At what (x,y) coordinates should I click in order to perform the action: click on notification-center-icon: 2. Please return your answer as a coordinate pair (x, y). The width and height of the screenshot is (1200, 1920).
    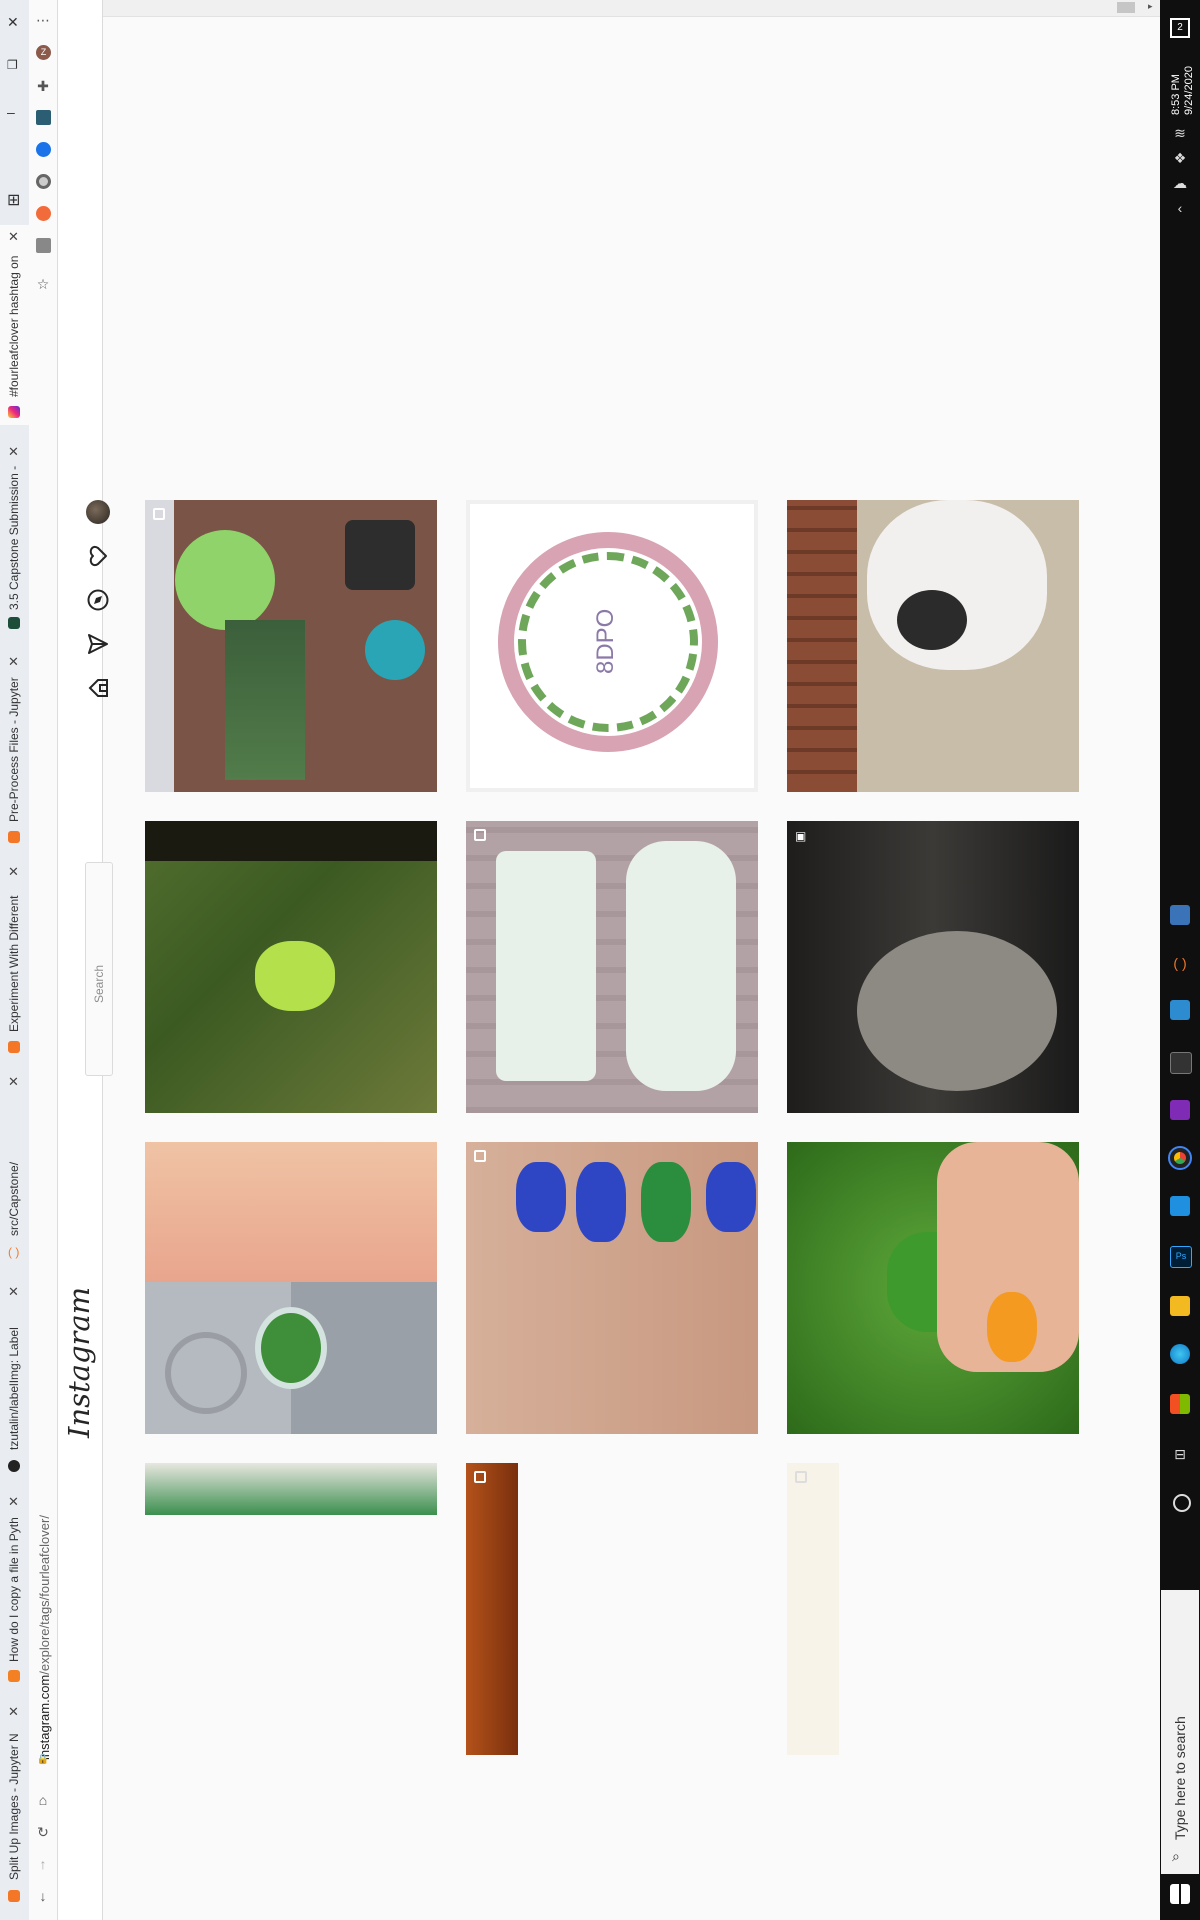
    Looking at the image, I should click on (1180, 28).